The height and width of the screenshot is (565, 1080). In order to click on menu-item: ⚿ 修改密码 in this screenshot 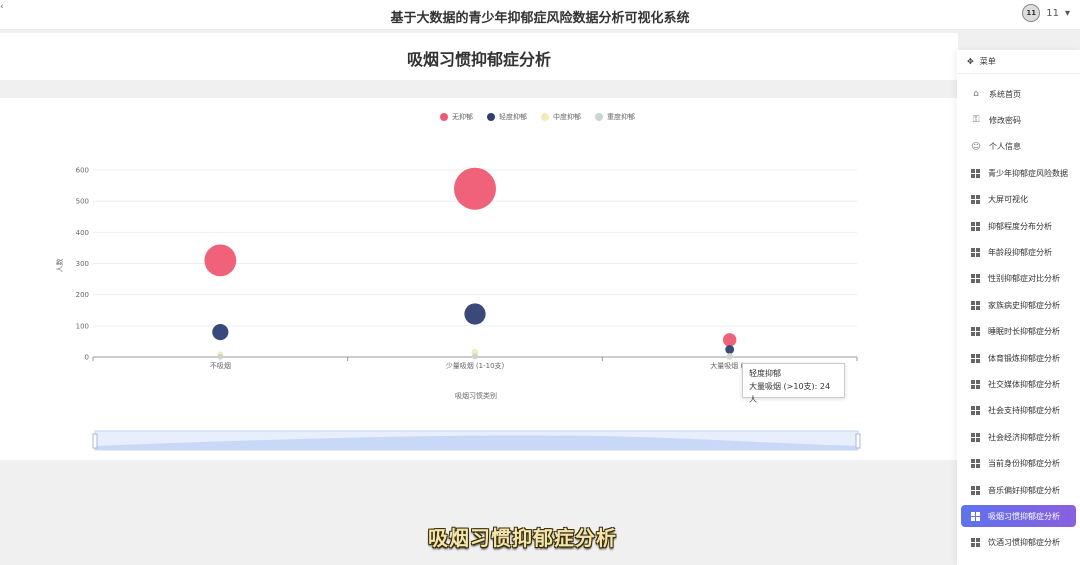, I will do `click(1018, 120)`.